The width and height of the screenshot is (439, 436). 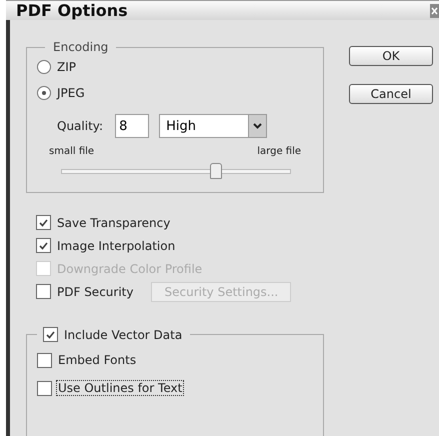 What do you see at coordinates (120, 388) in the screenshot?
I see `option-label: Use Outlines for Text` at bounding box center [120, 388].